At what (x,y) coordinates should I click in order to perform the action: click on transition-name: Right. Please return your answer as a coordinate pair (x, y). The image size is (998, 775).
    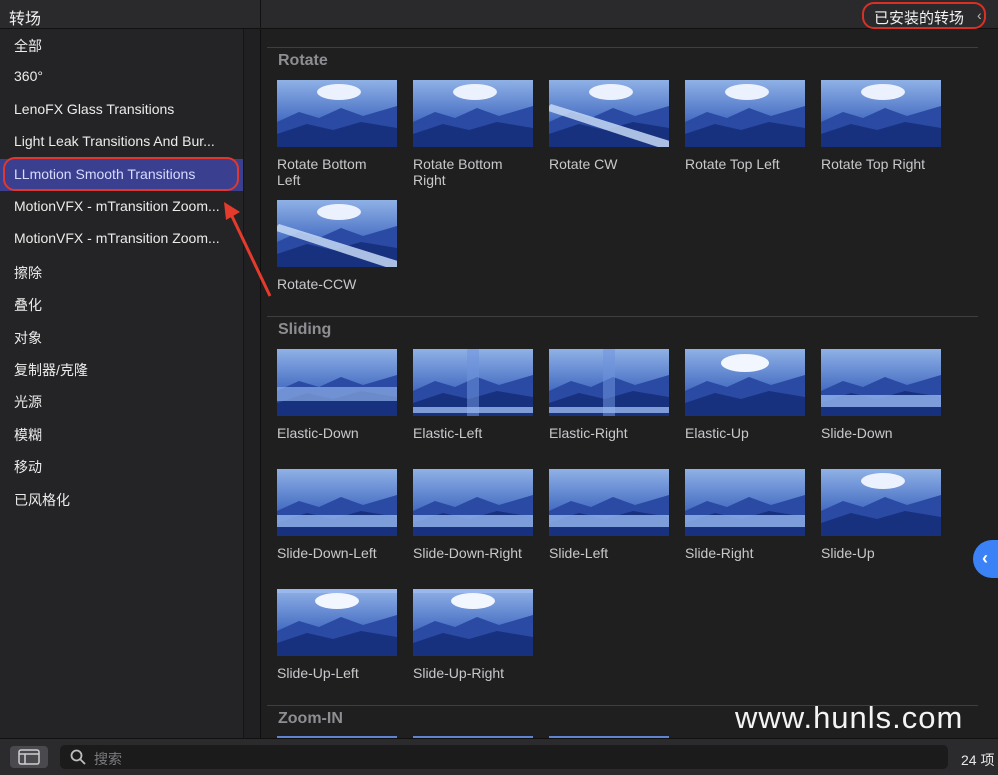
    Looking at the image, I should click on (429, 180).